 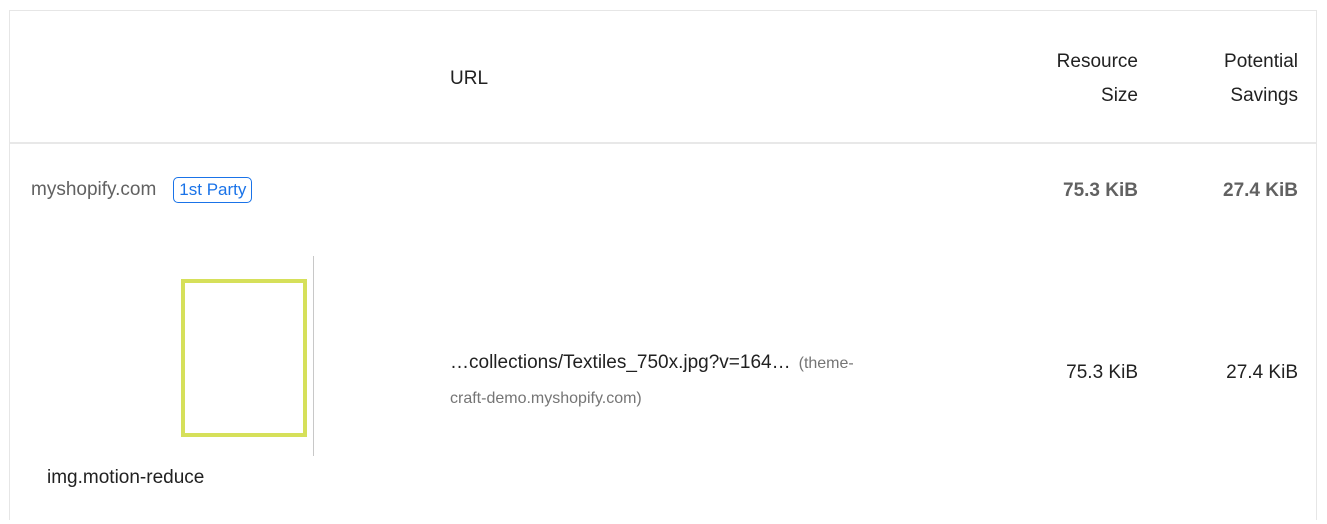 What do you see at coordinates (244, 358) in the screenshot?
I see `image-placeholder-icon` at bounding box center [244, 358].